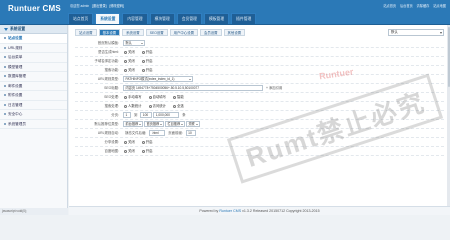 This screenshot has height=240, width=450. I want to click on field-label: 搜索处理:, so click(111, 106).